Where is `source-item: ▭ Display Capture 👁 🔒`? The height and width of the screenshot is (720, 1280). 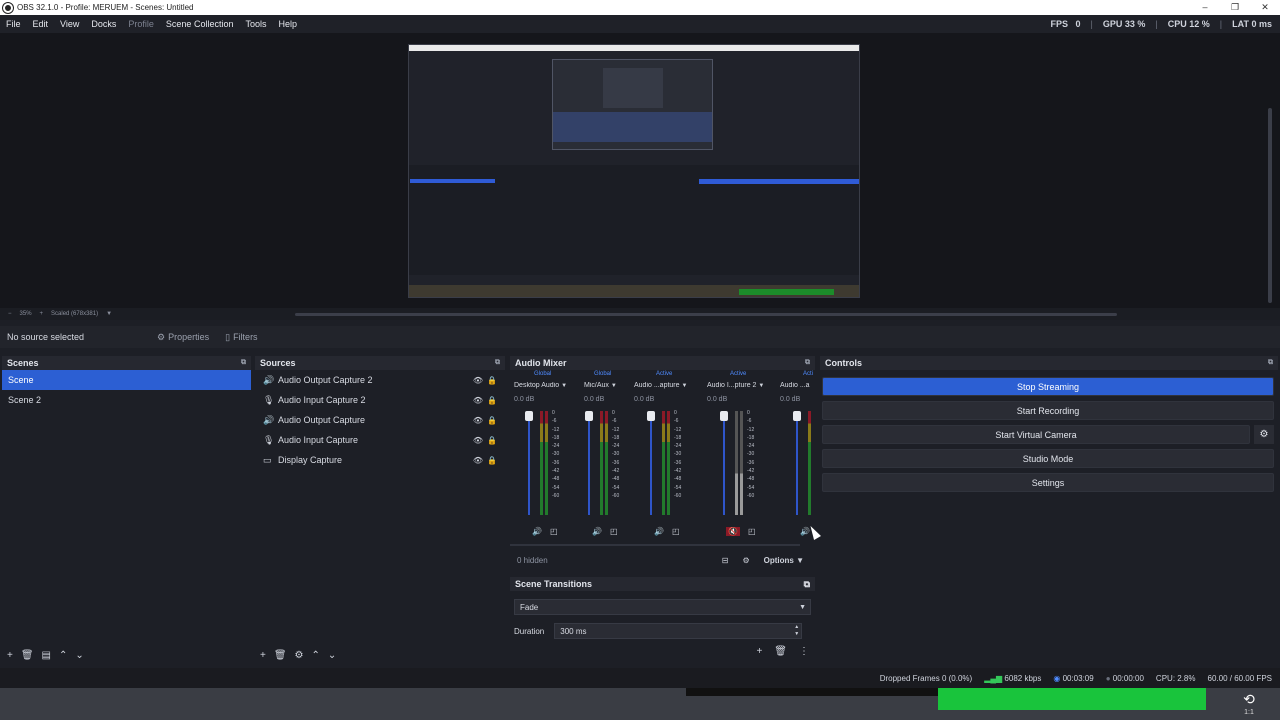
source-item: ▭ Display Capture 👁 🔒 is located at coordinates (380, 460).